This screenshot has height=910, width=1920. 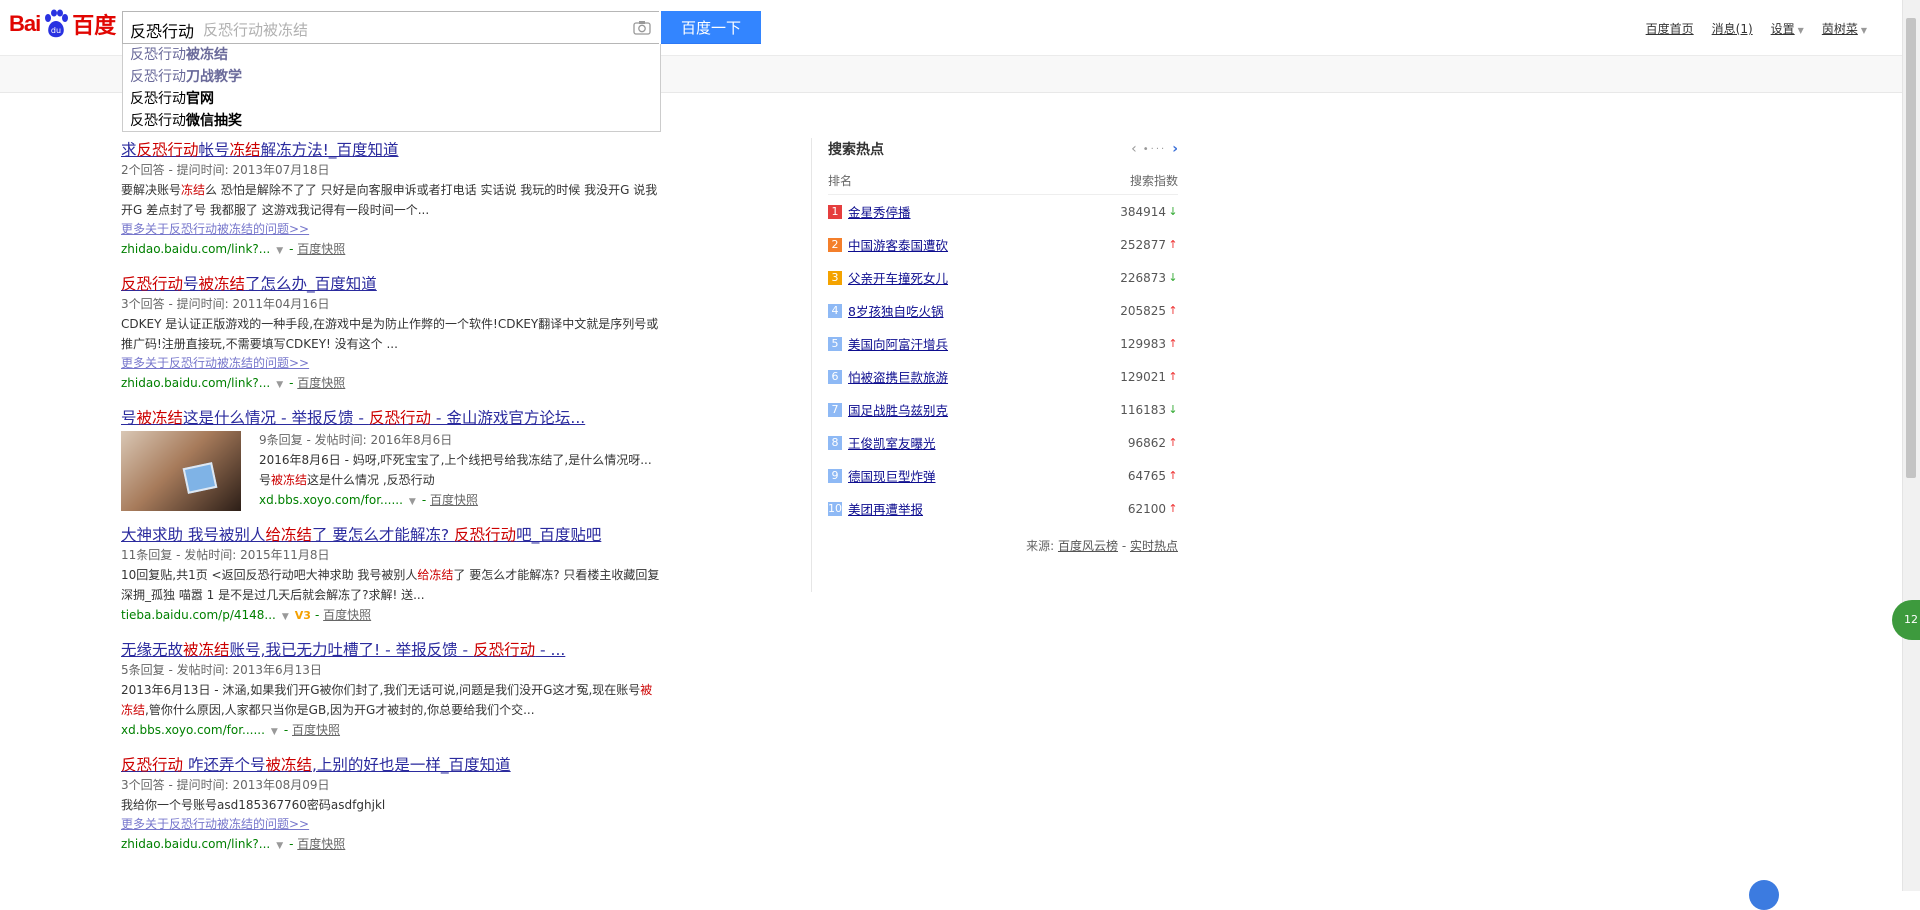 I want to click on result-title-text: 了 要怎么才能解冻?, so click(x=383, y=535).